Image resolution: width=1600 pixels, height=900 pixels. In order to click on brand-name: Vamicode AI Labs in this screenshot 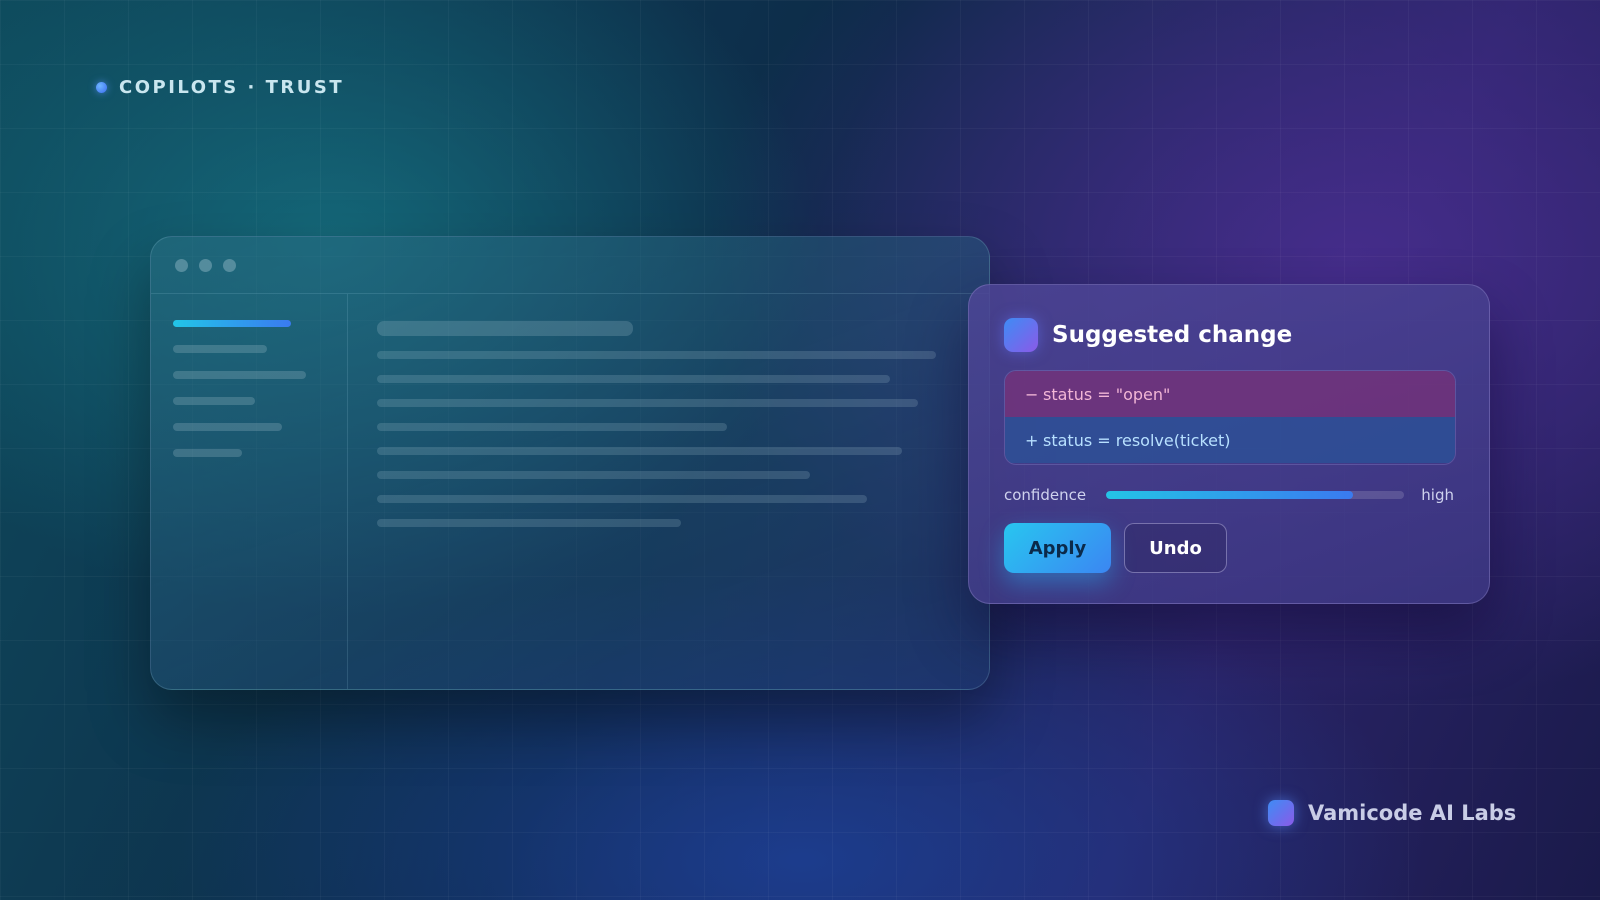, I will do `click(1412, 813)`.